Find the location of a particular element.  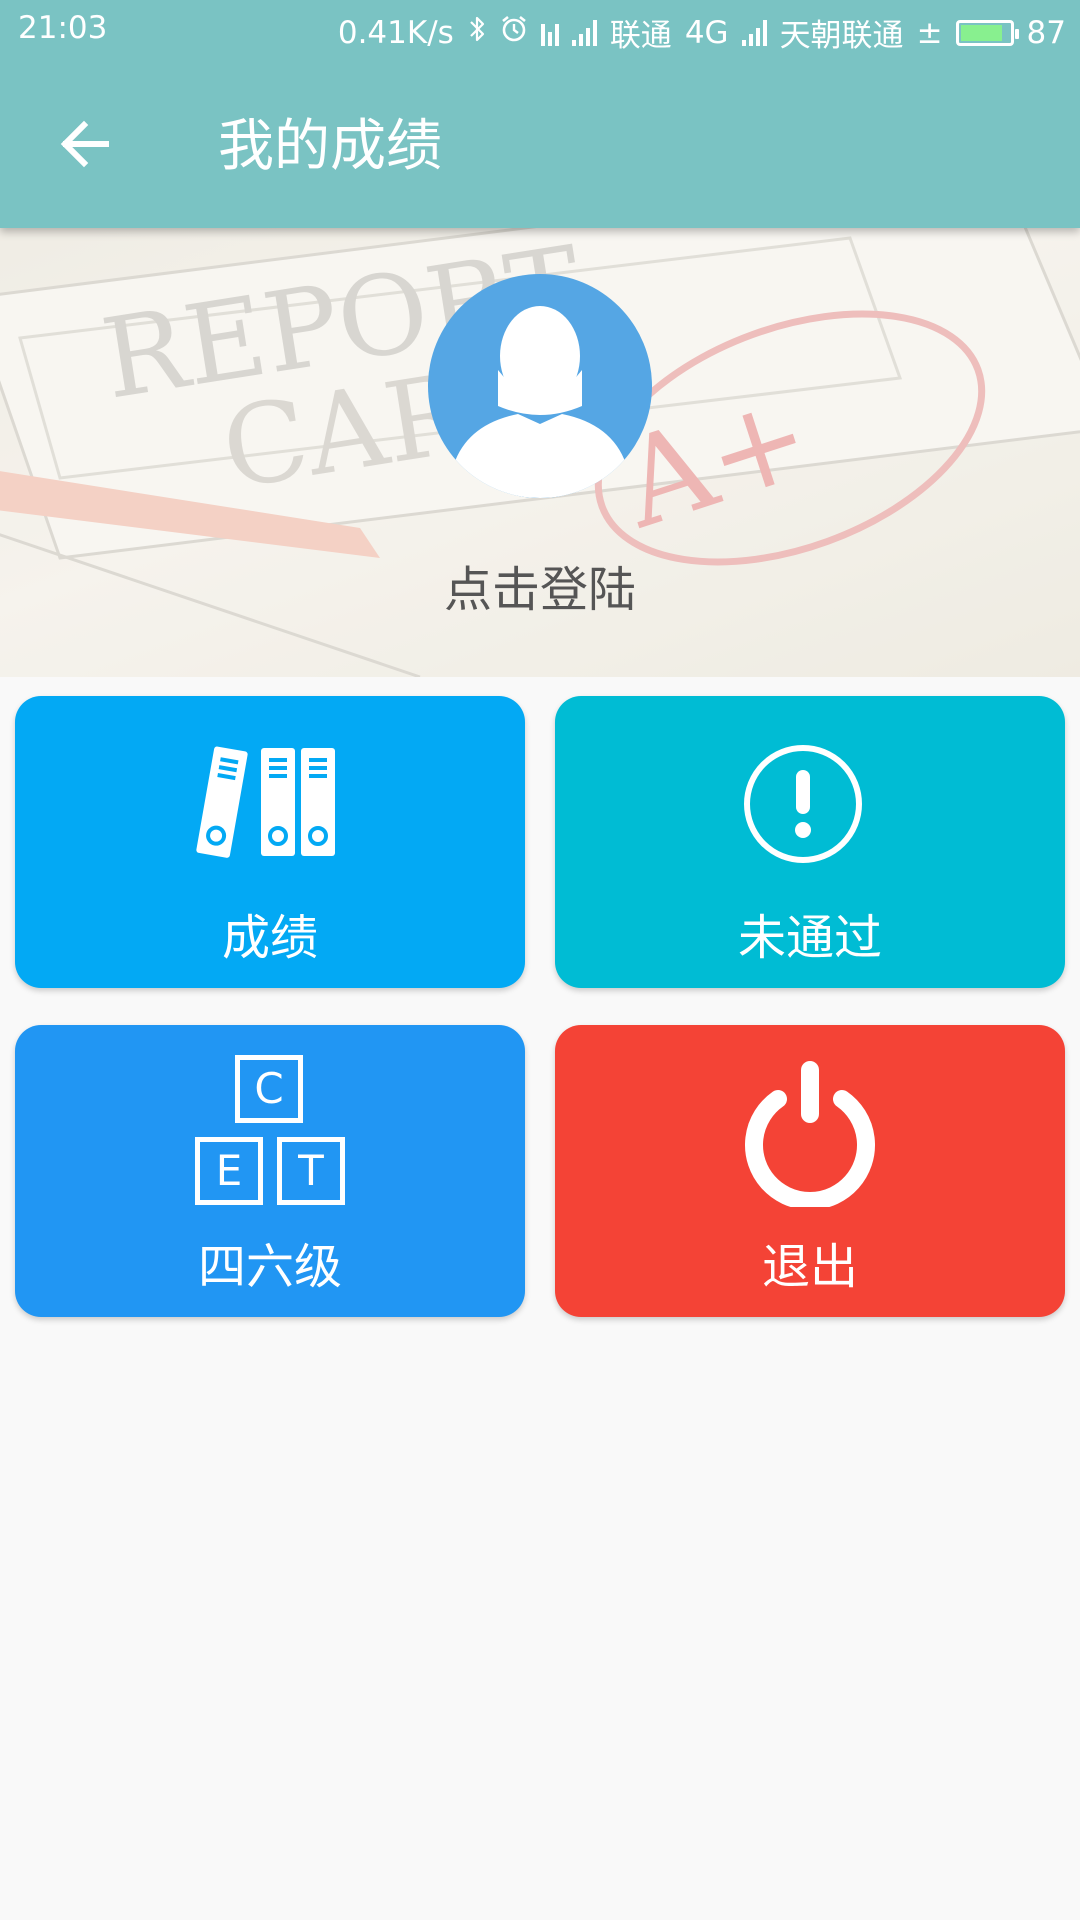

cet-tile: C E T 四六级 is located at coordinates (270, 1171).